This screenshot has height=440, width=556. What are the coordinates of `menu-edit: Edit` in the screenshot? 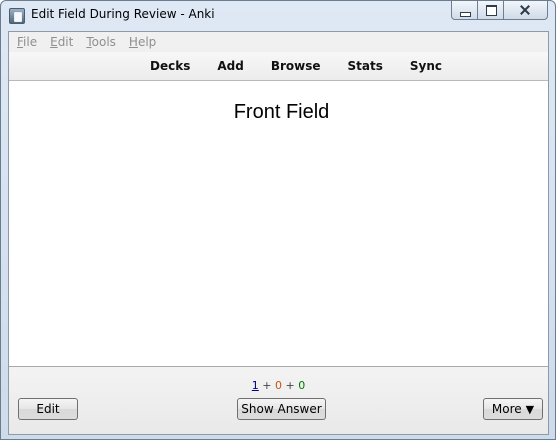 It's located at (61, 42).